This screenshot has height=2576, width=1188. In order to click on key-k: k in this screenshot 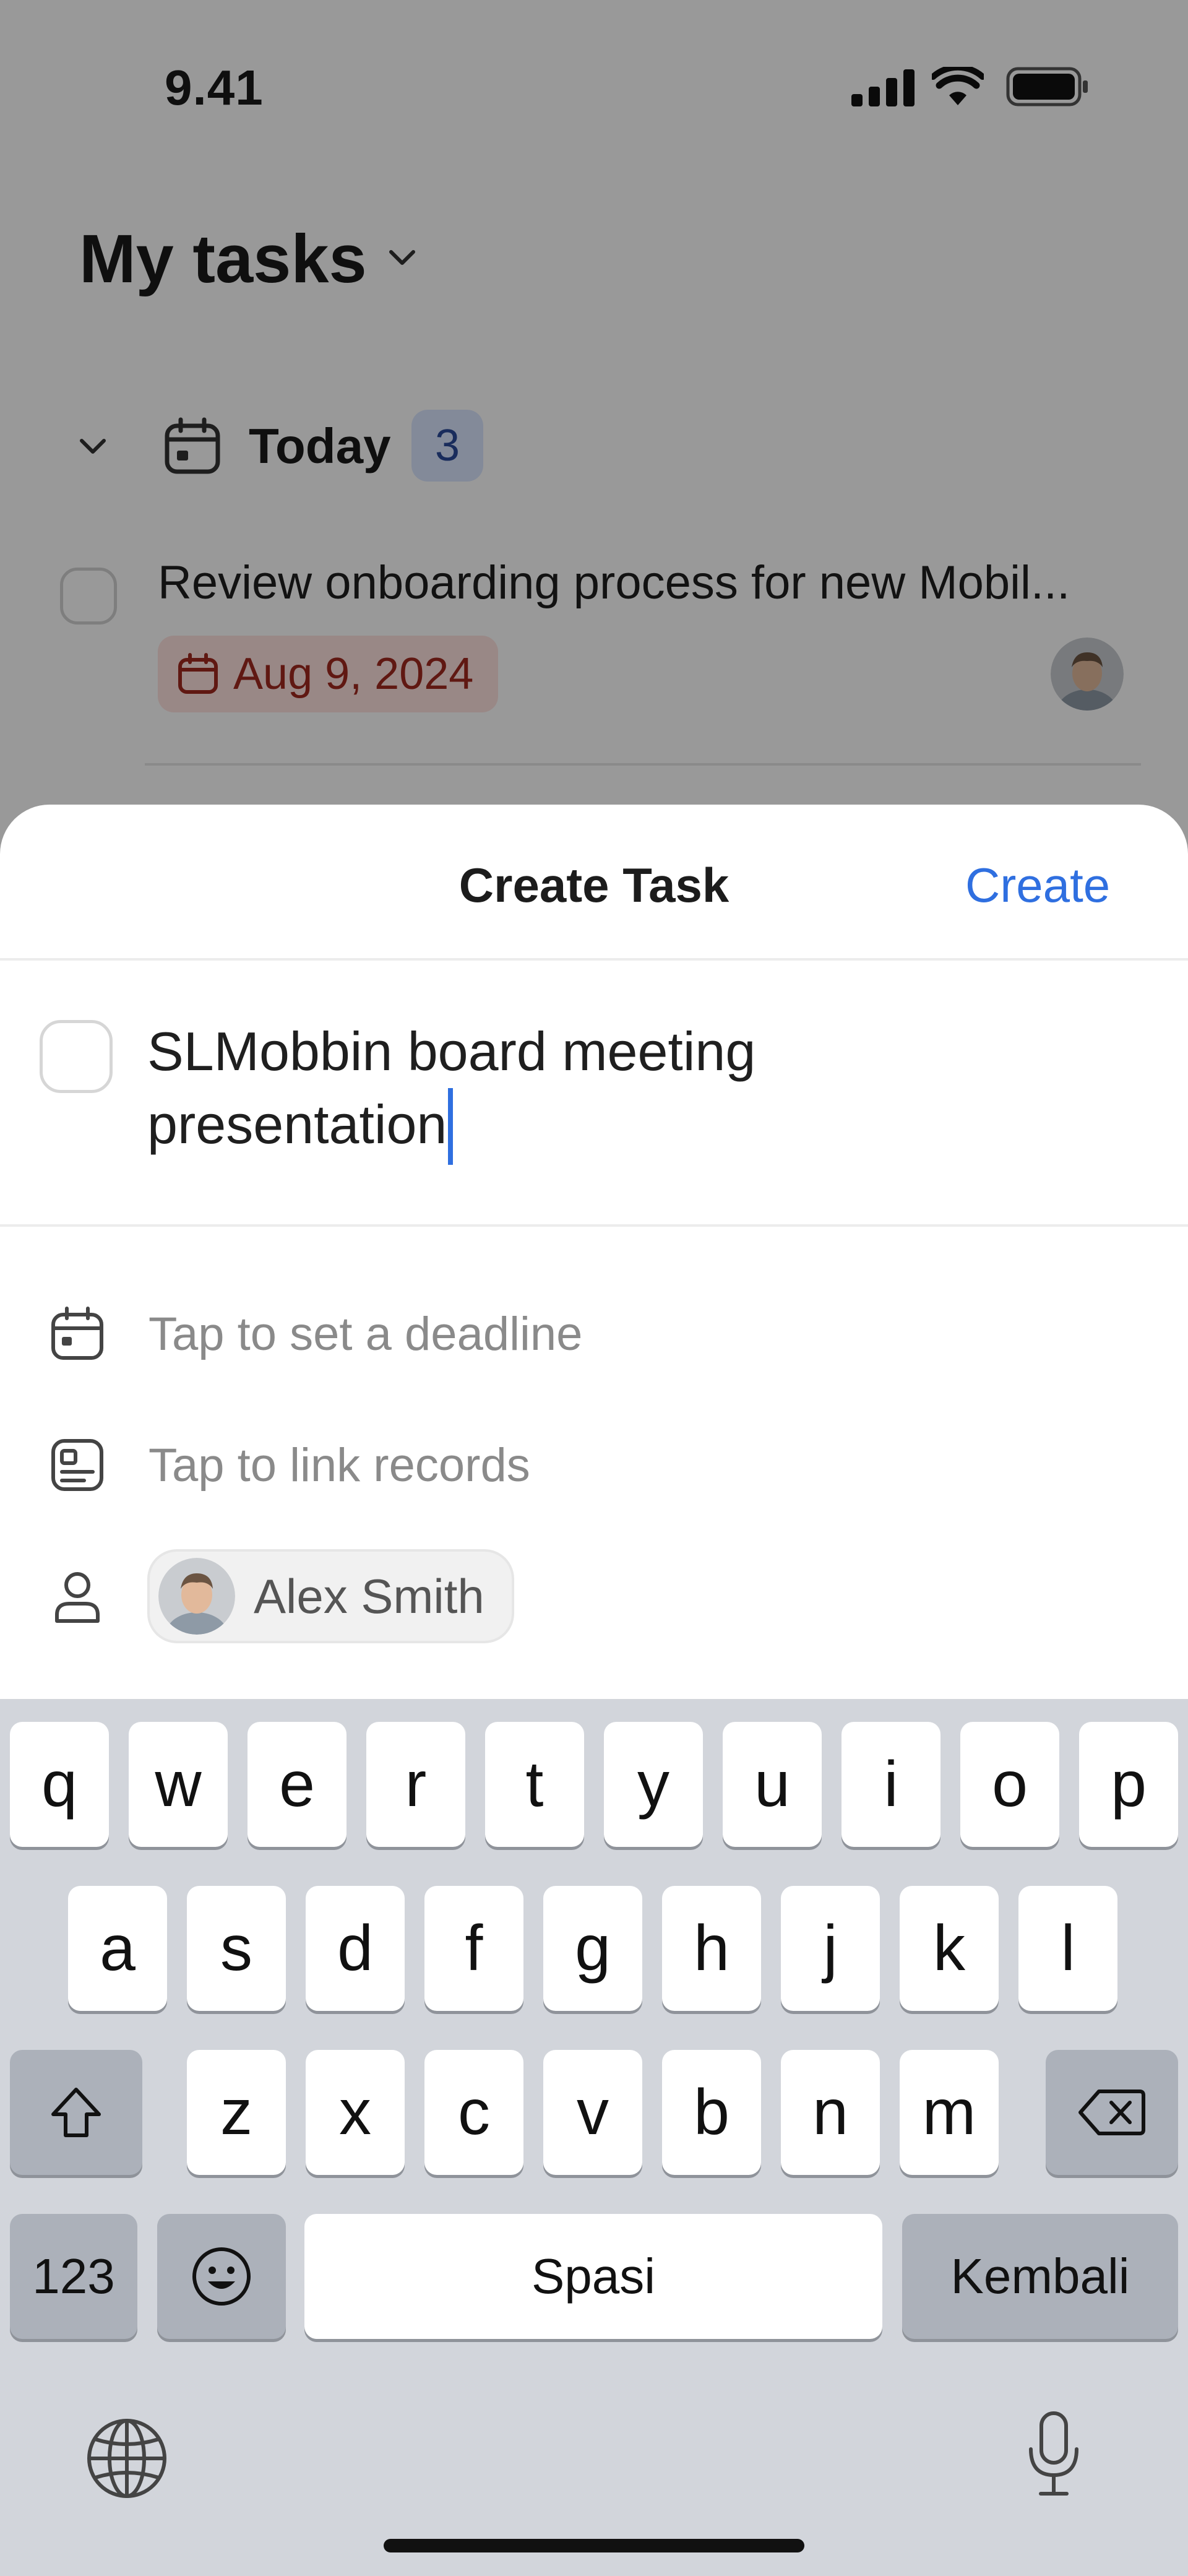, I will do `click(949, 1948)`.